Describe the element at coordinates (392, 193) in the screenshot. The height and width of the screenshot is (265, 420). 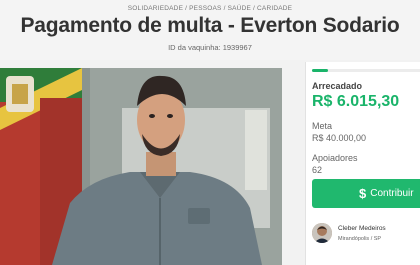
I see `contribute-button-label: Contribuir` at that location.